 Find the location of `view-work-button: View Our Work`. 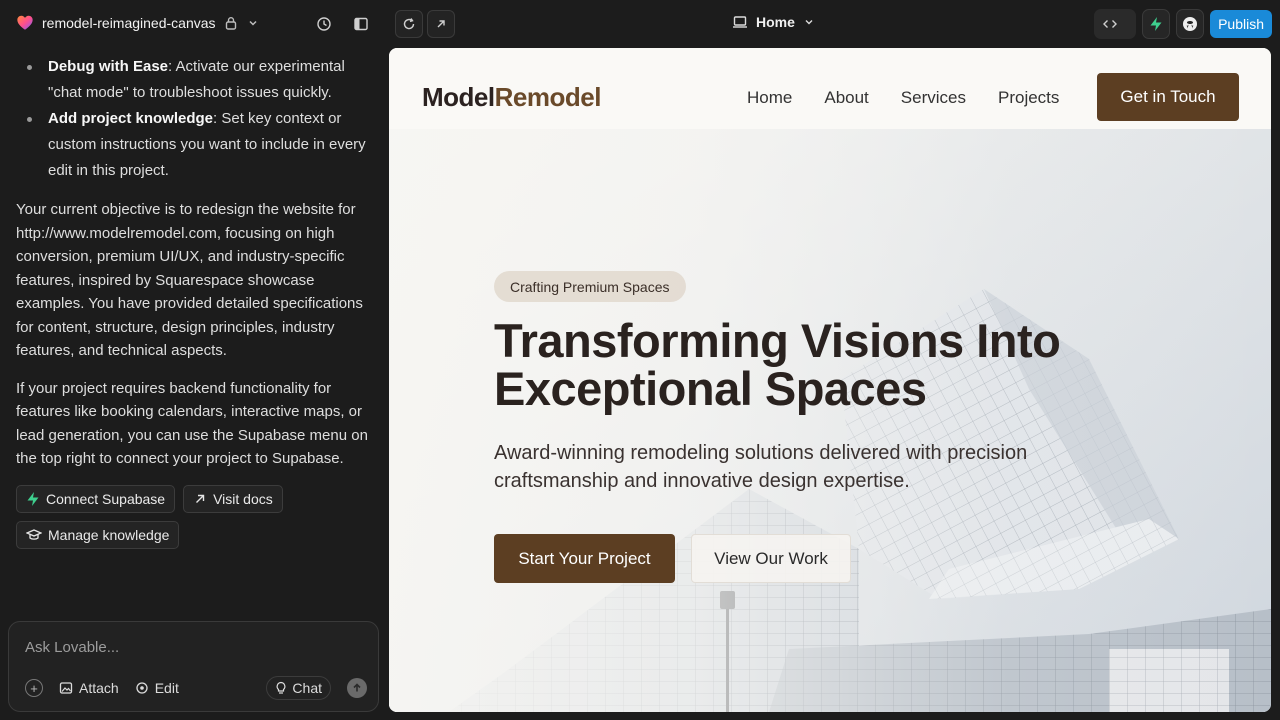

view-work-button: View Our Work is located at coordinates (771, 558).